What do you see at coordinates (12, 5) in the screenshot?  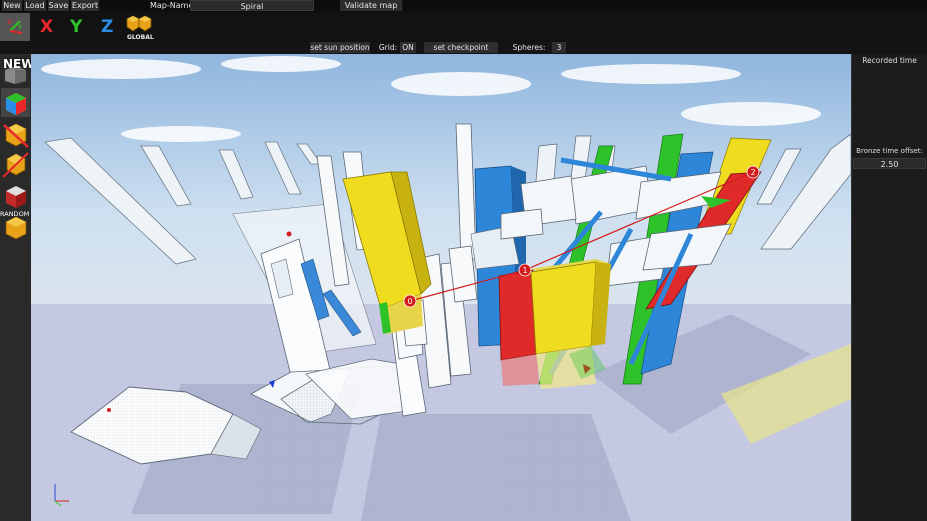 I see `new-button: New` at bounding box center [12, 5].